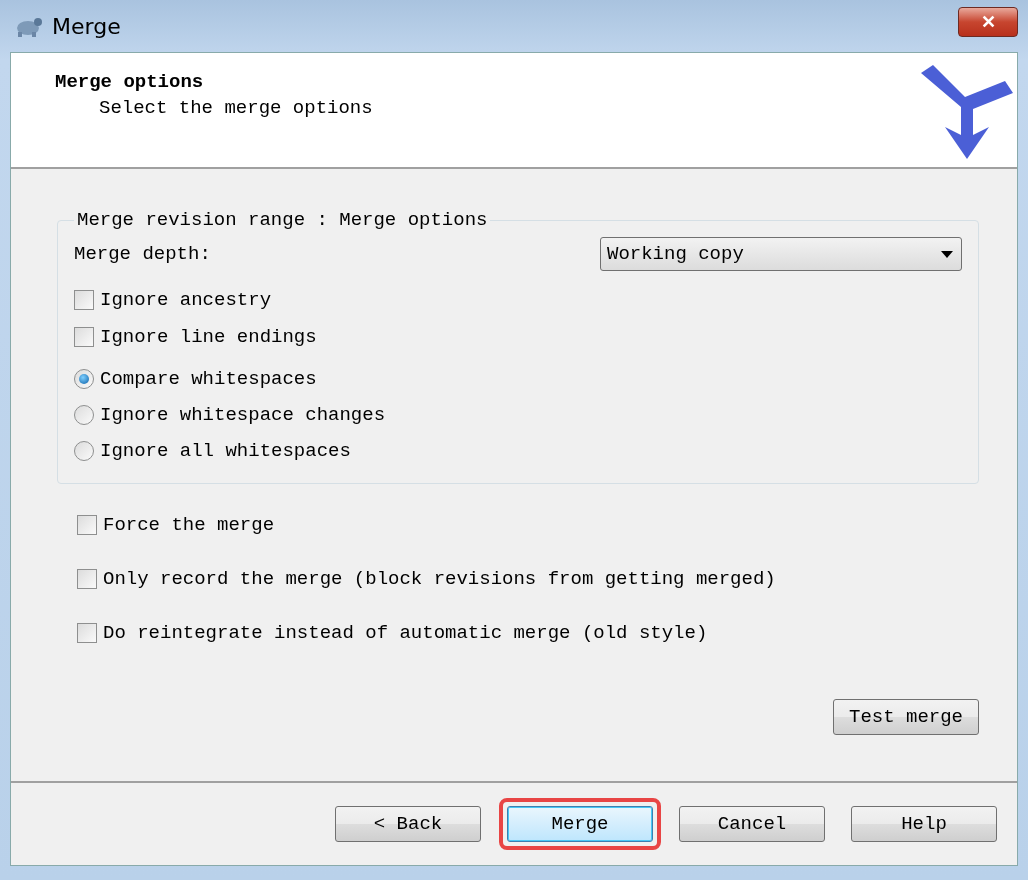 The width and height of the screenshot is (1028, 880). Describe the element at coordinates (924, 824) in the screenshot. I see `dialog-button: Help` at that location.